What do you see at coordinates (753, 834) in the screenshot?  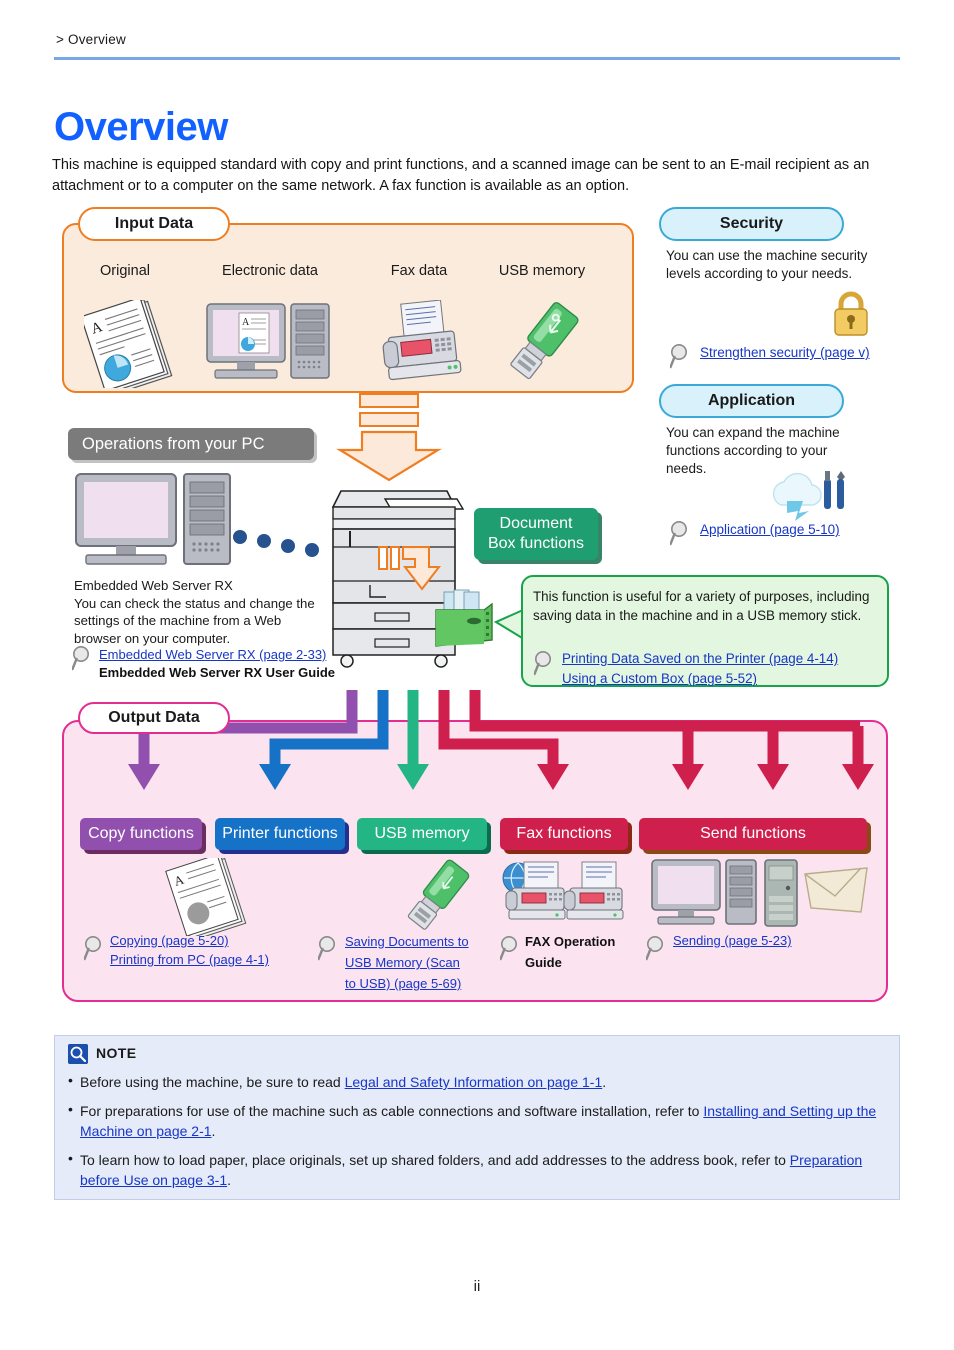 I see `send-functions-button: Send functions` at bounding box center [753, 834].